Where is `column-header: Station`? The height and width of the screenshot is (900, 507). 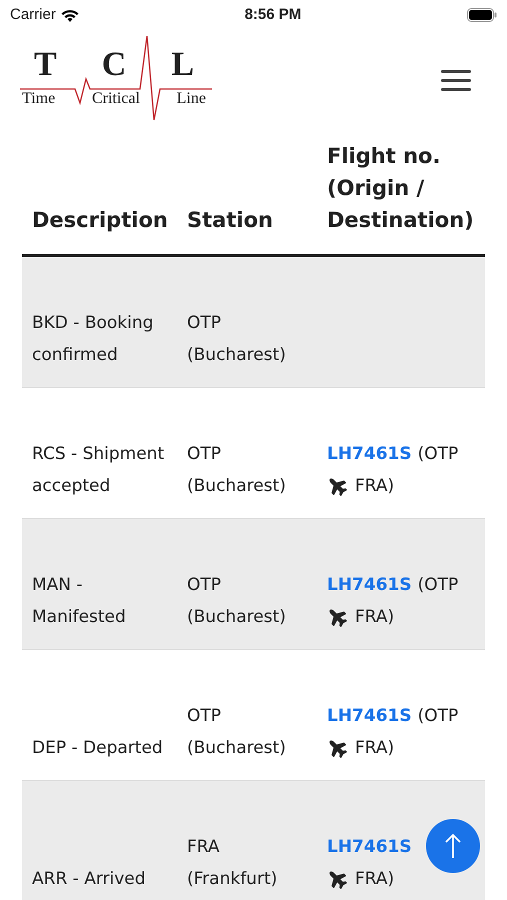 column-header: Station is located at coordinates (230, 220).